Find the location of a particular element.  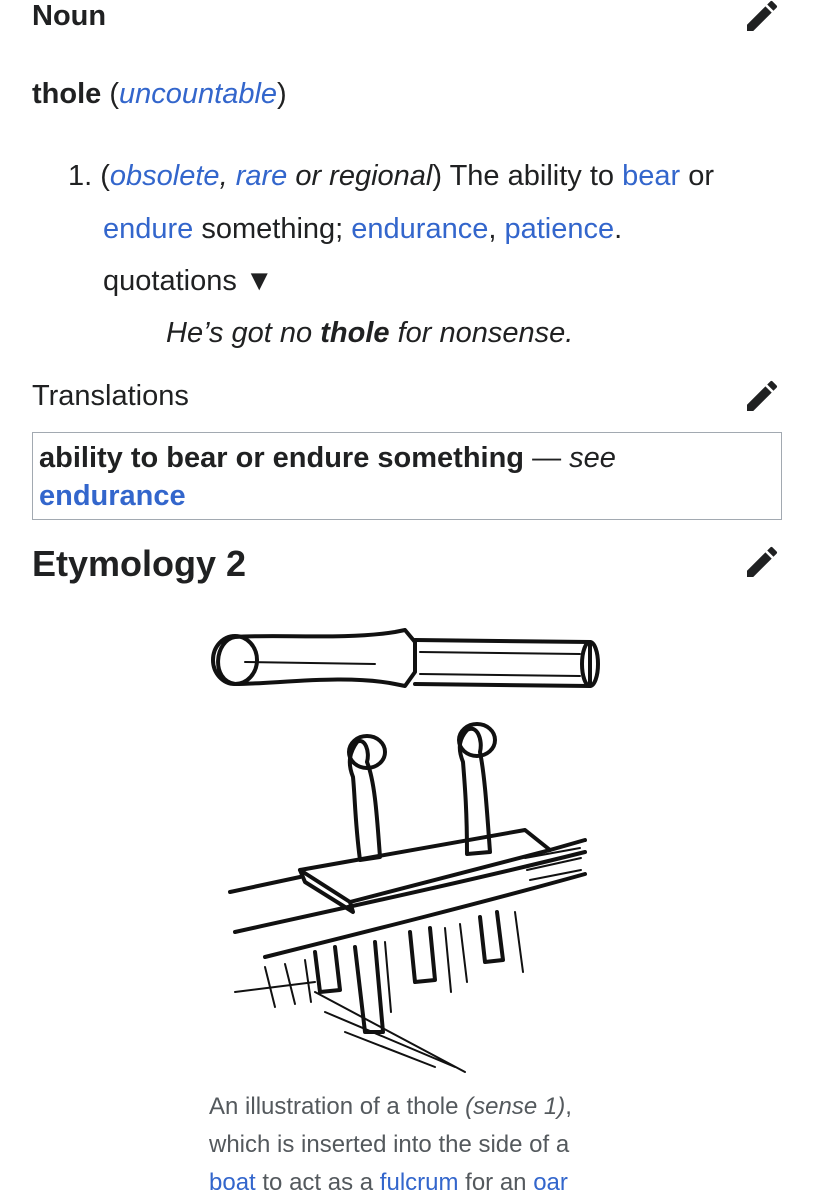

link-fulcrum: fulcrum is located at coordinates (419, 1182).